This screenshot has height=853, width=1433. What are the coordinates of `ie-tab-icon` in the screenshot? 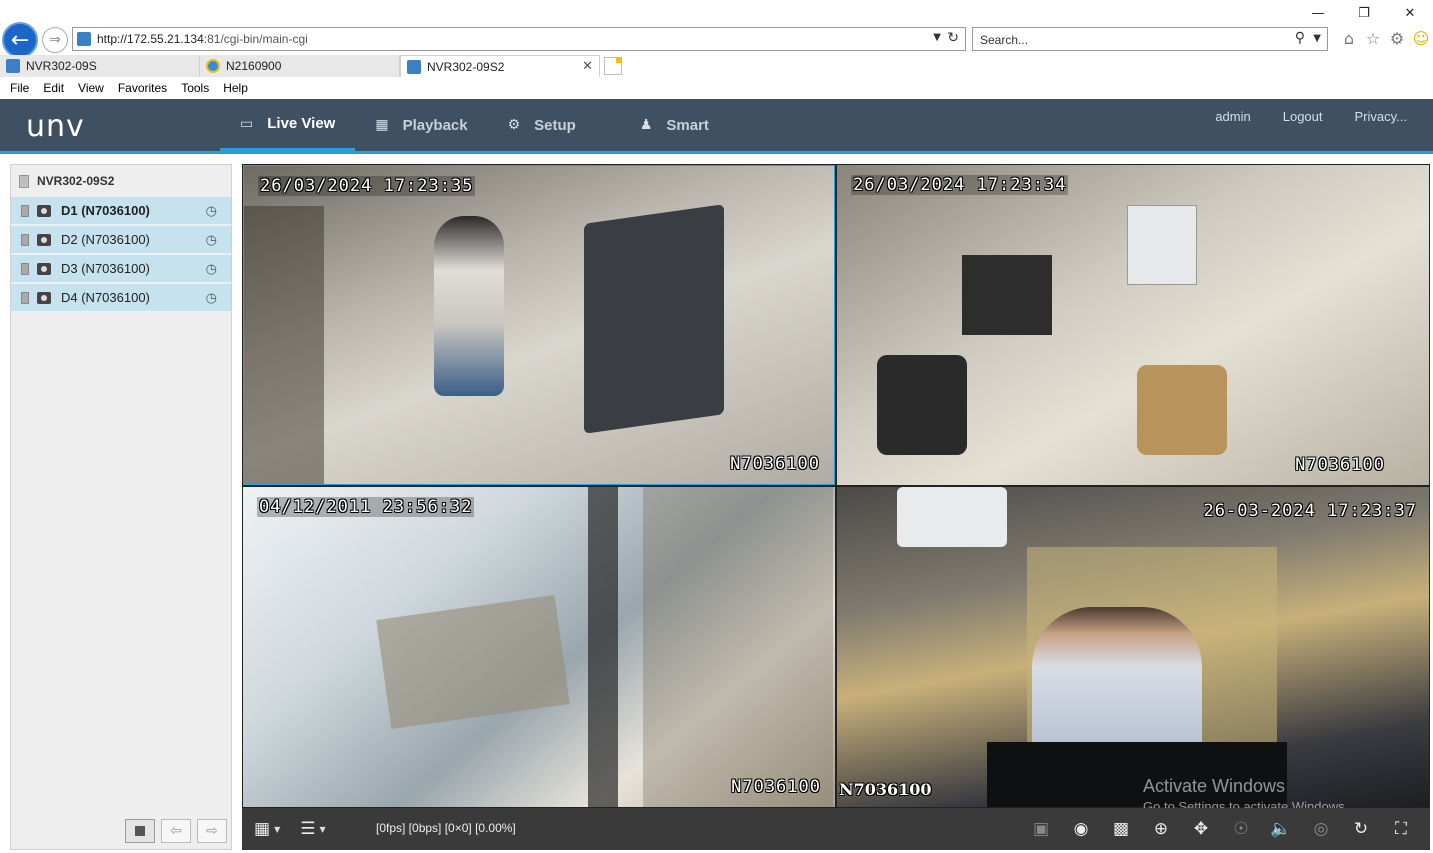 It's located at (213, 66).